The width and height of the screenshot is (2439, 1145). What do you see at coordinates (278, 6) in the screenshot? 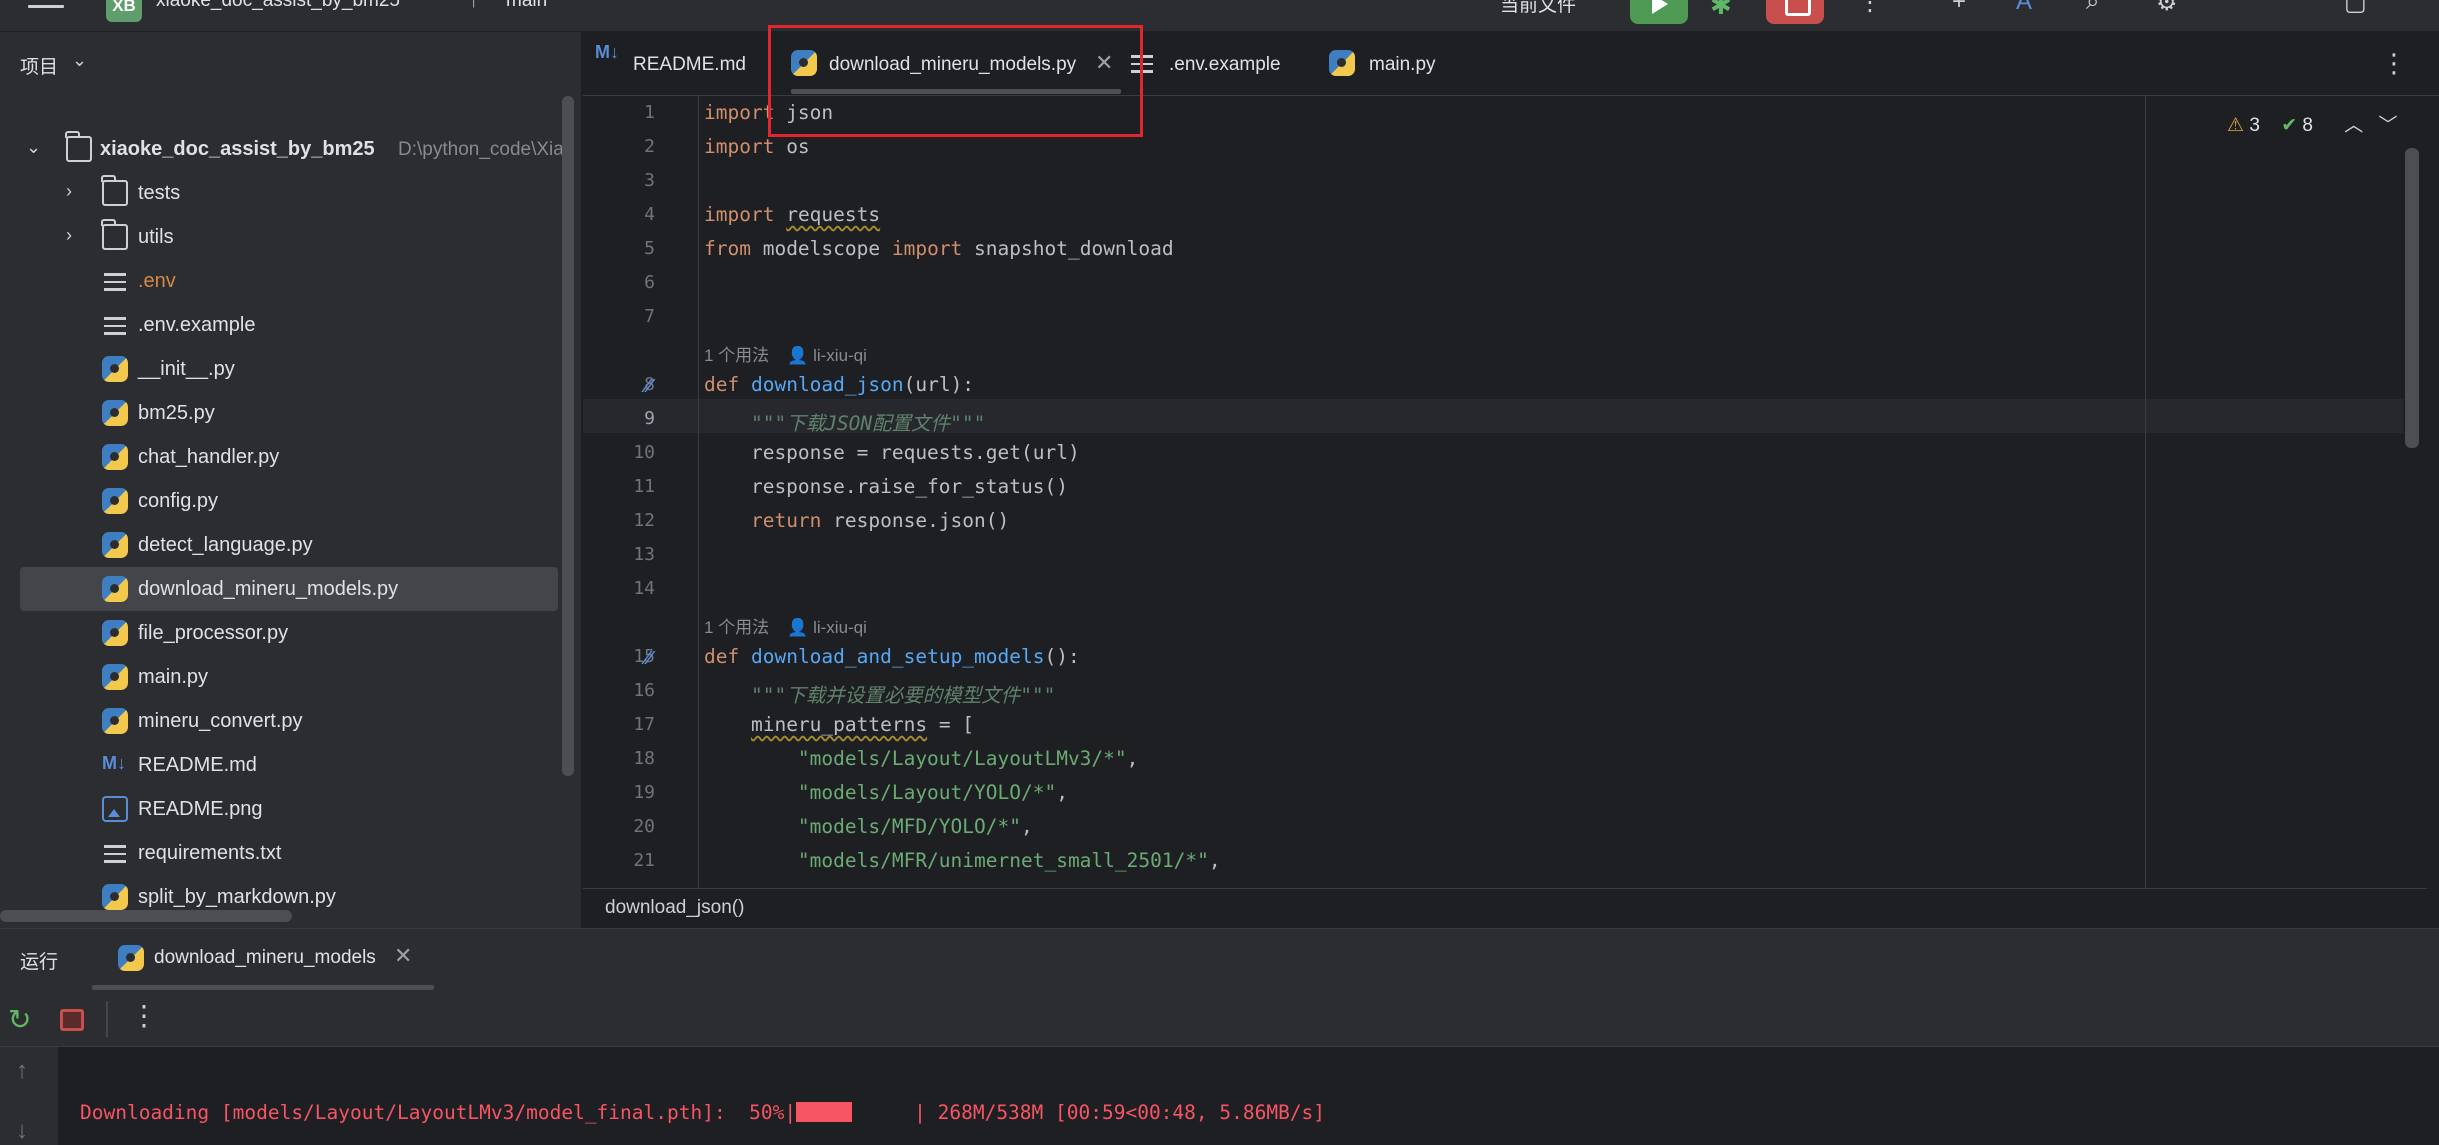
I see `project-name-dropdown: xiaoke_doc_assist_by_bm25` at bounding box center [278, 6].